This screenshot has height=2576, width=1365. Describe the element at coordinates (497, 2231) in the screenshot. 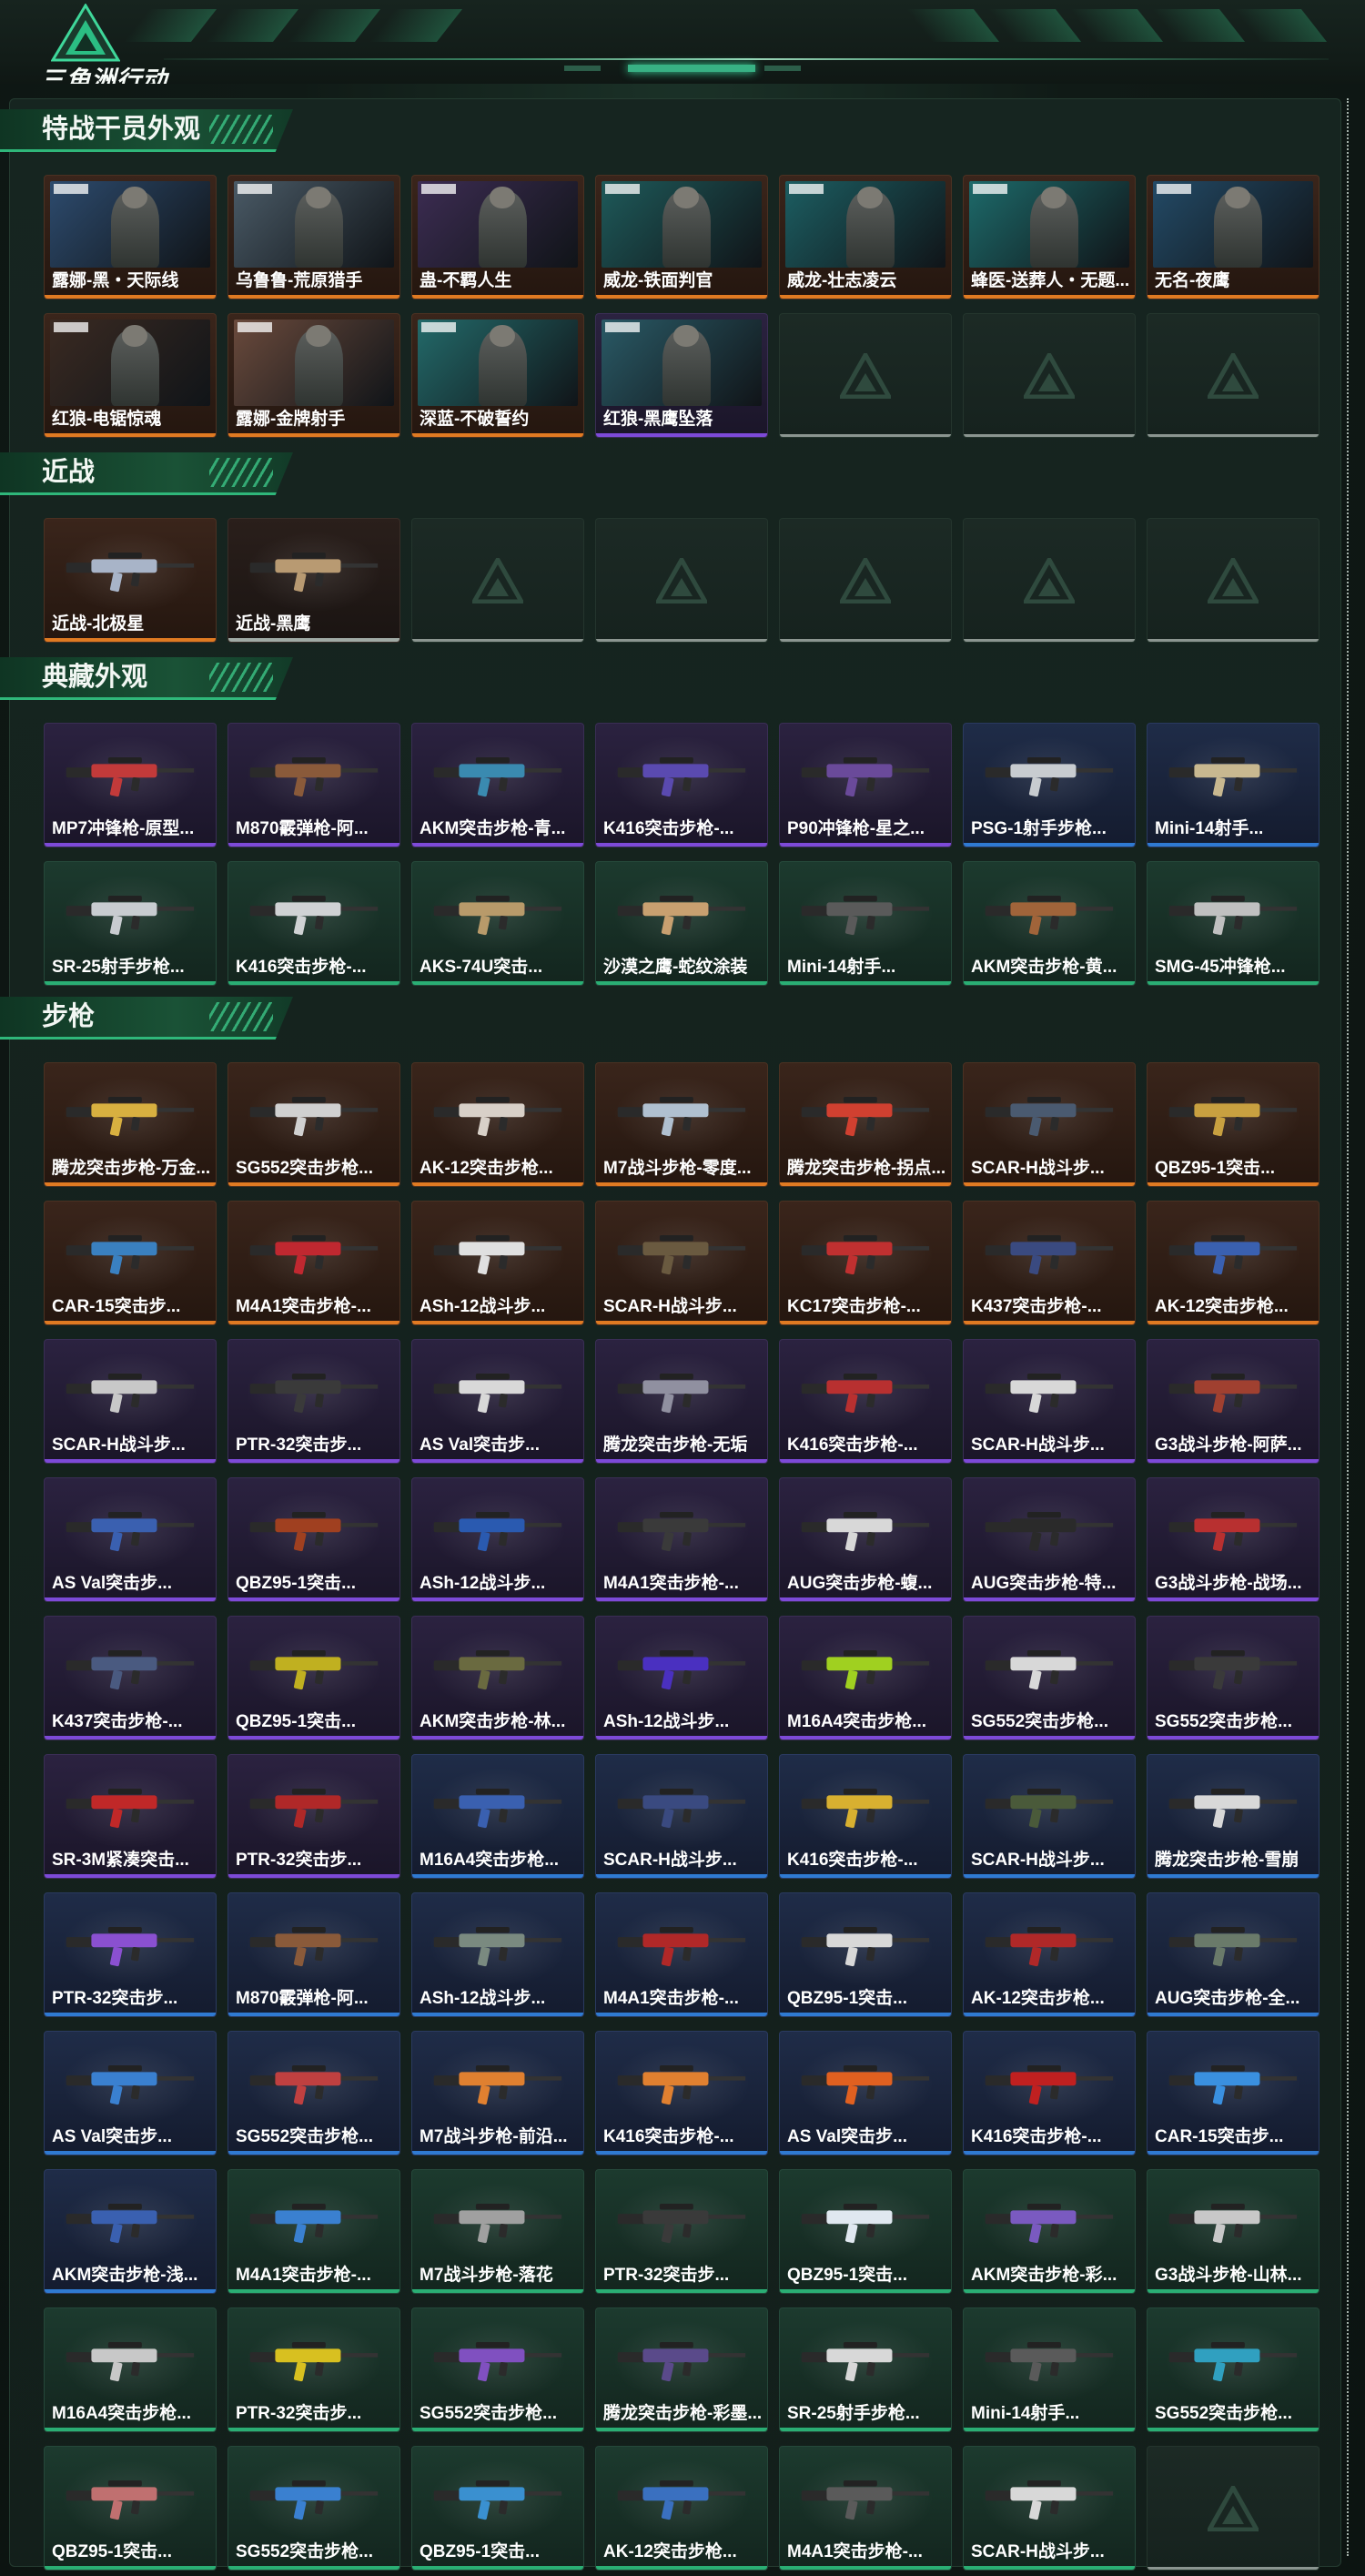

I see `weapon-skin-card: M7战斗步枪-落花` at that location.